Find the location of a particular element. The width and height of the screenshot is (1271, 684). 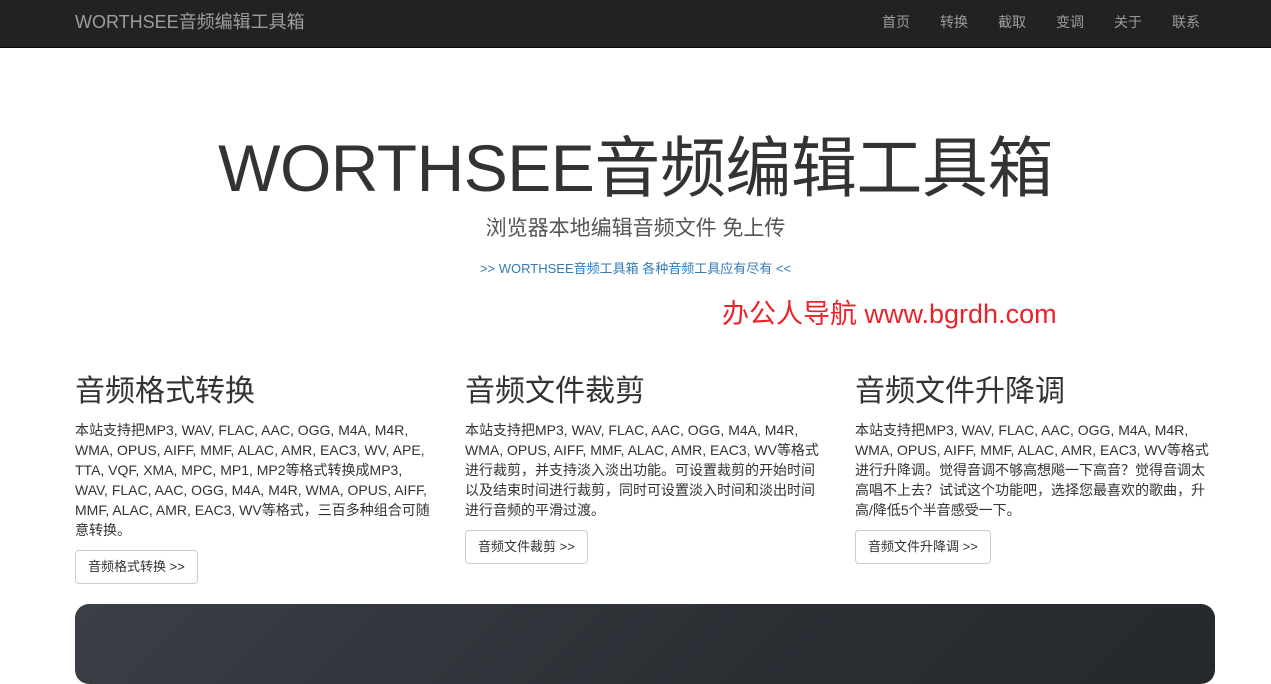

nav-item-about: 关于 is located at coordinates (1128, 23).